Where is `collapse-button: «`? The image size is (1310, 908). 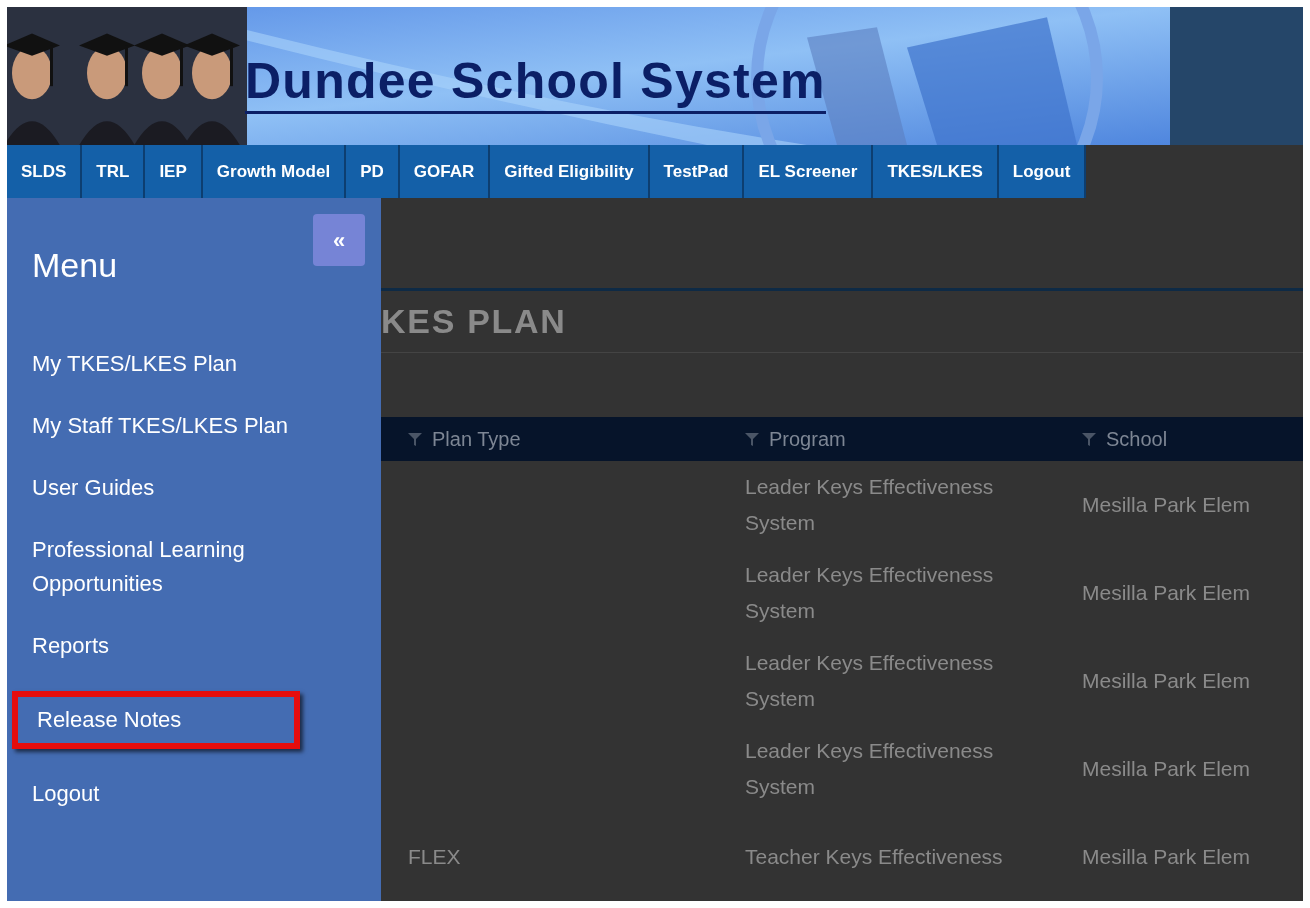 collapse-button: « is located at coordinates (339, 240).